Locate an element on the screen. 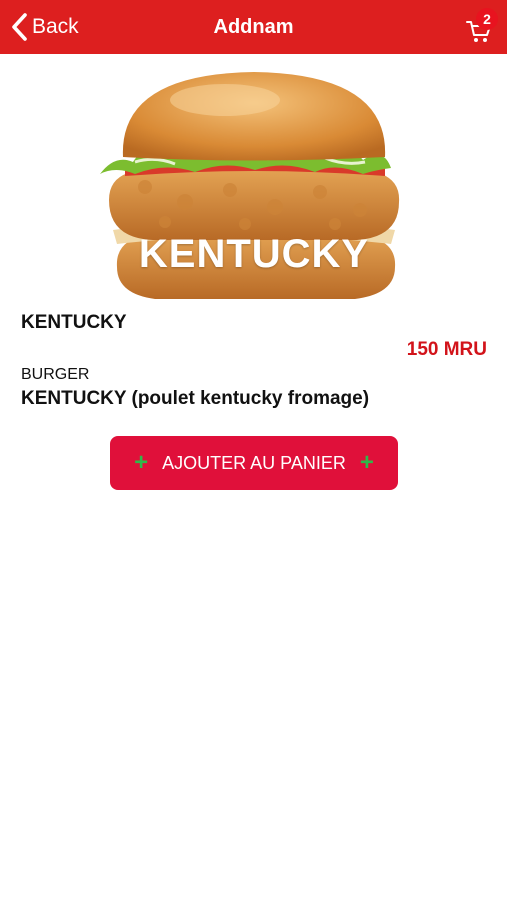  add-to-cart-button: + AJOUTER AU PANIER + is located at coordinates (254, 463).